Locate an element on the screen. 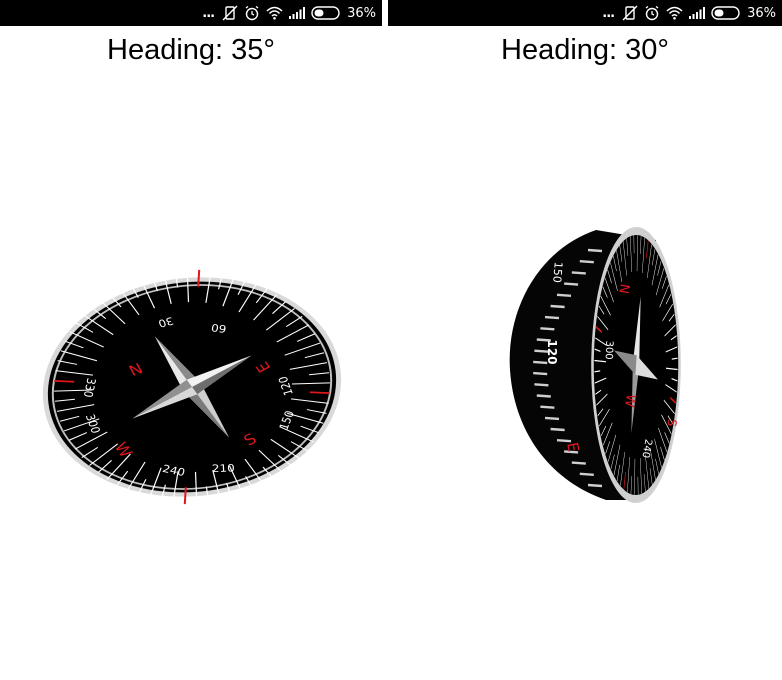  degree-label-60: 60 is located at coordinates (218, 328).